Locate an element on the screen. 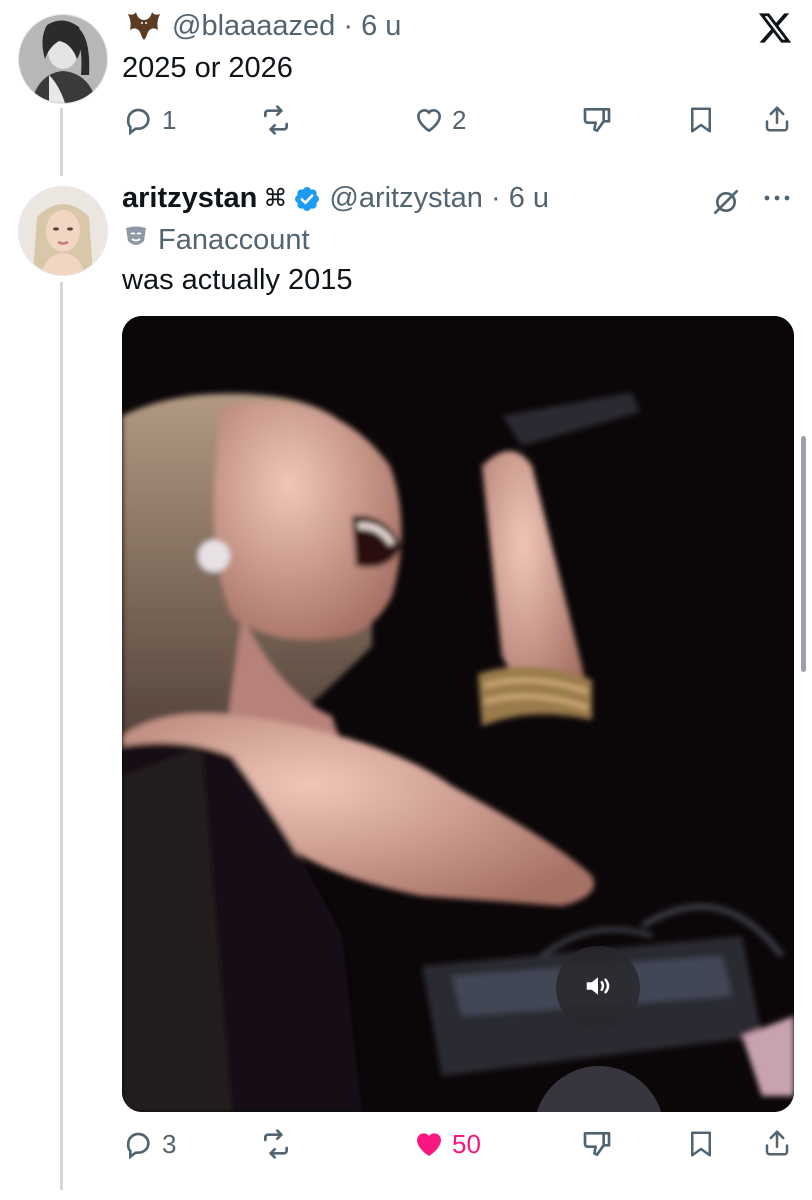 The height and width of the screenshot is (1200, 812). grok-icon is located at coordinates (726, 204).